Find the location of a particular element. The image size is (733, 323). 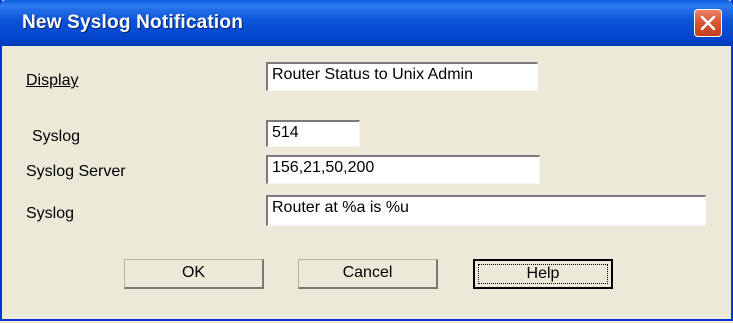

display-input: Router Status to Unix Admin is located at coordinates (402, 76).